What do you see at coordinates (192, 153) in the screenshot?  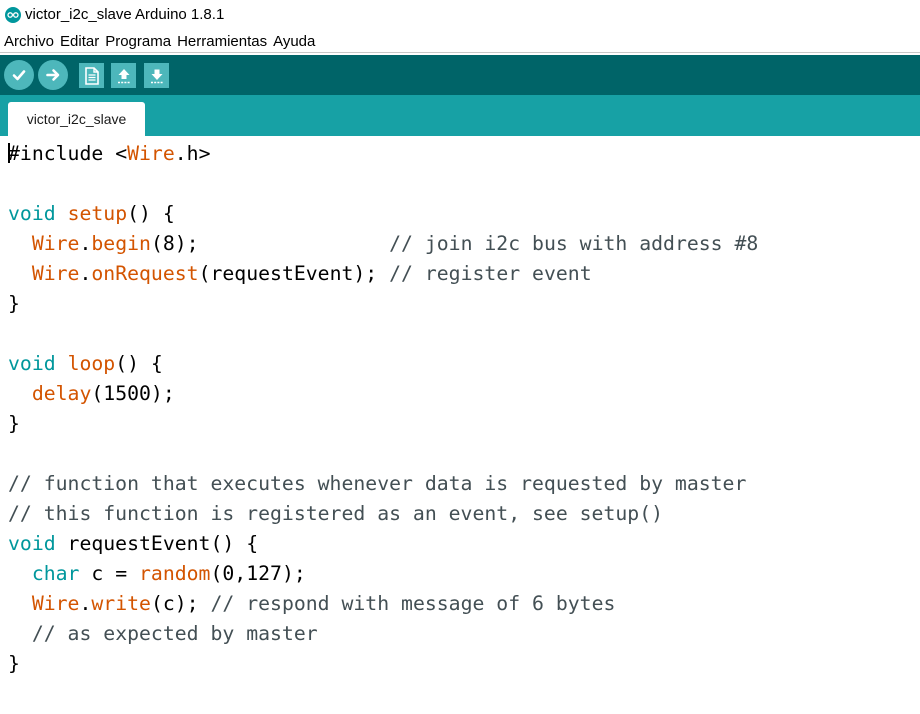 I see `code-token: .h>` at bounding box center [192, 153].